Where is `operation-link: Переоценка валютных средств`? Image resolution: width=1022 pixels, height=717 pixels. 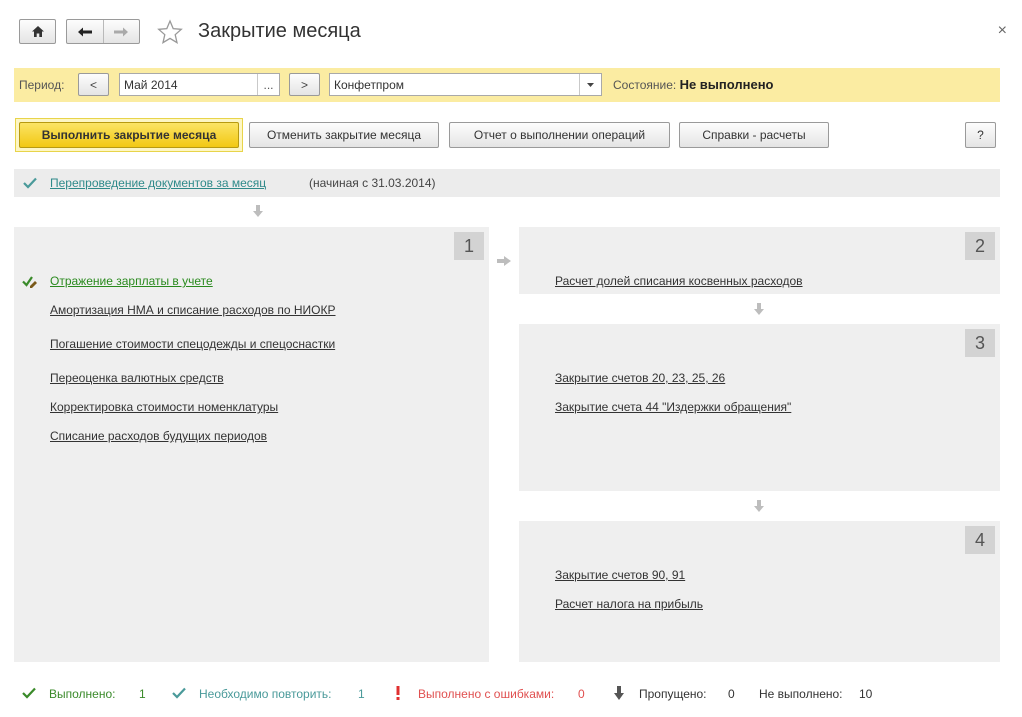
operation-link: Переоценка валютных средств is located at coordinates (137, 378).